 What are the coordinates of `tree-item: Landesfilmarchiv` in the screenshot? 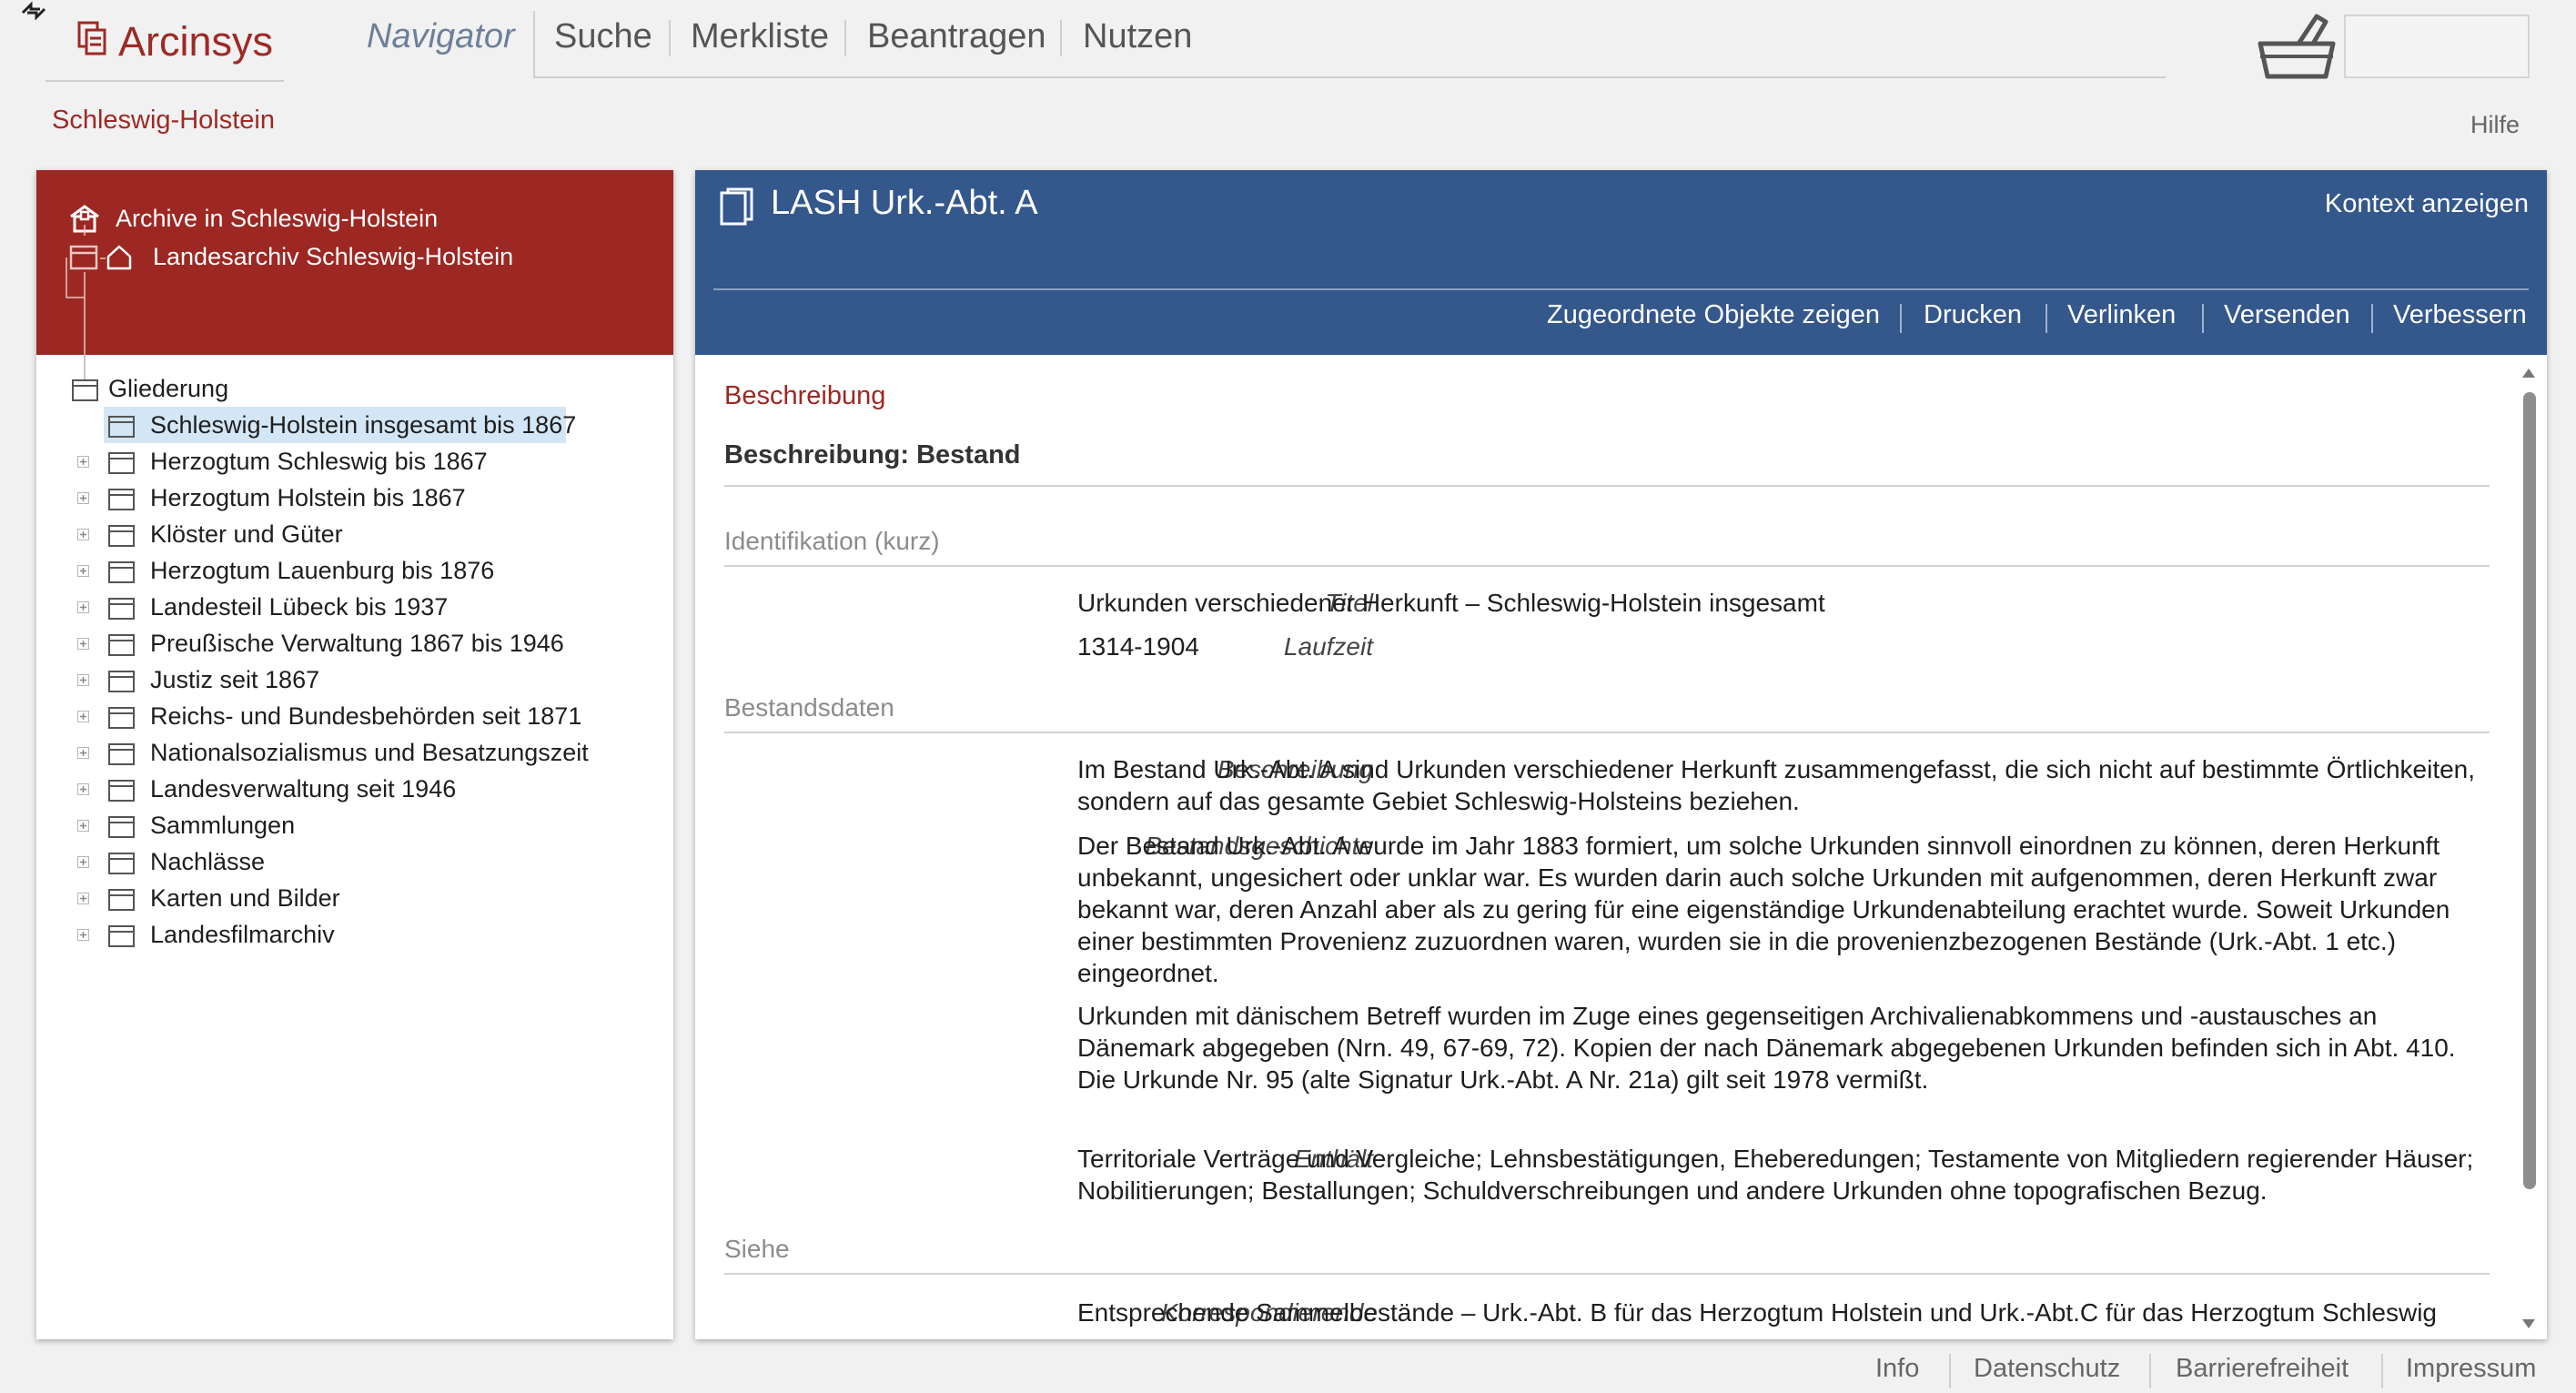 It's located at (354, 934).